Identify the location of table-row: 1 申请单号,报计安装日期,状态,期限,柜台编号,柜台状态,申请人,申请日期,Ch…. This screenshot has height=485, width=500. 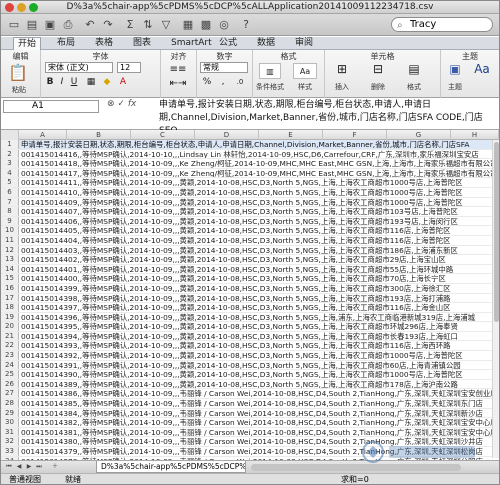
(250, 145).